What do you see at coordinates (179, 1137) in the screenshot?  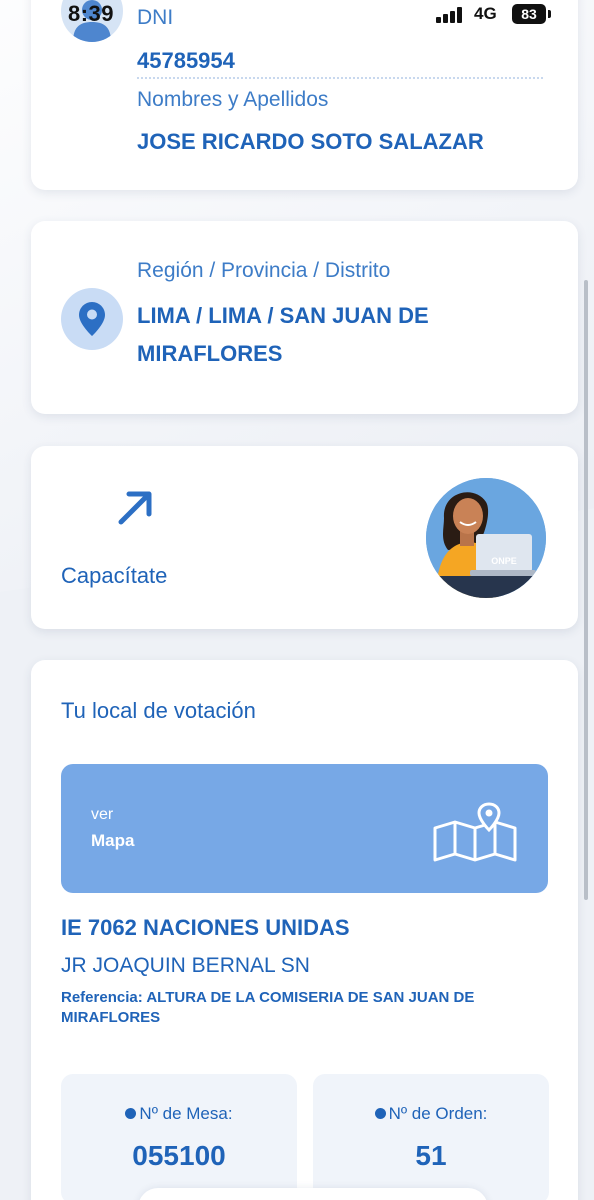 I see `mesa-box: Nº de Mesa: 055100` at bounding box center [179, 1137].